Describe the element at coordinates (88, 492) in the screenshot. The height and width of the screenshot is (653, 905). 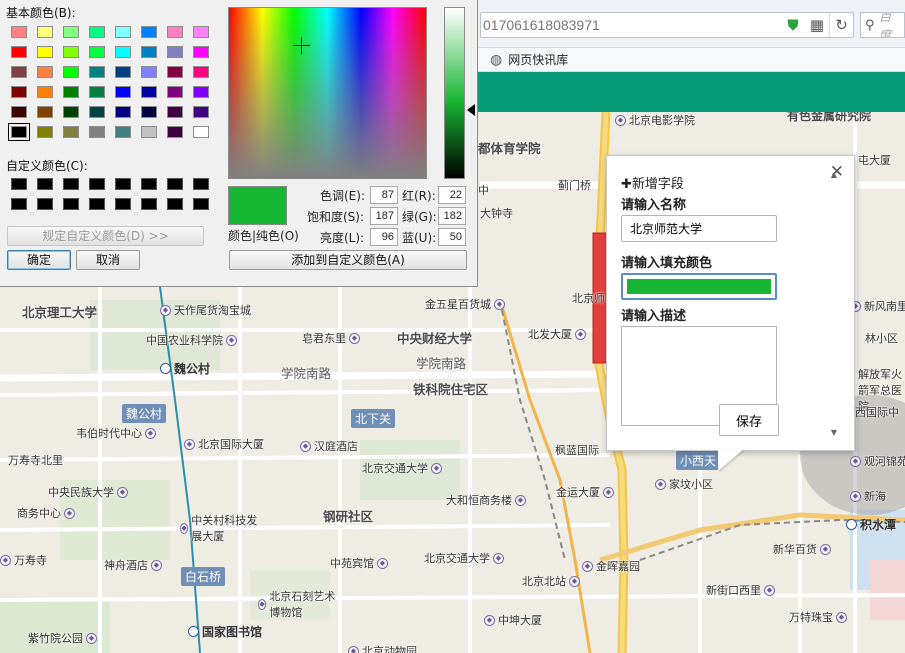
I see `poi: 中央民族大学 ◆` at that location.